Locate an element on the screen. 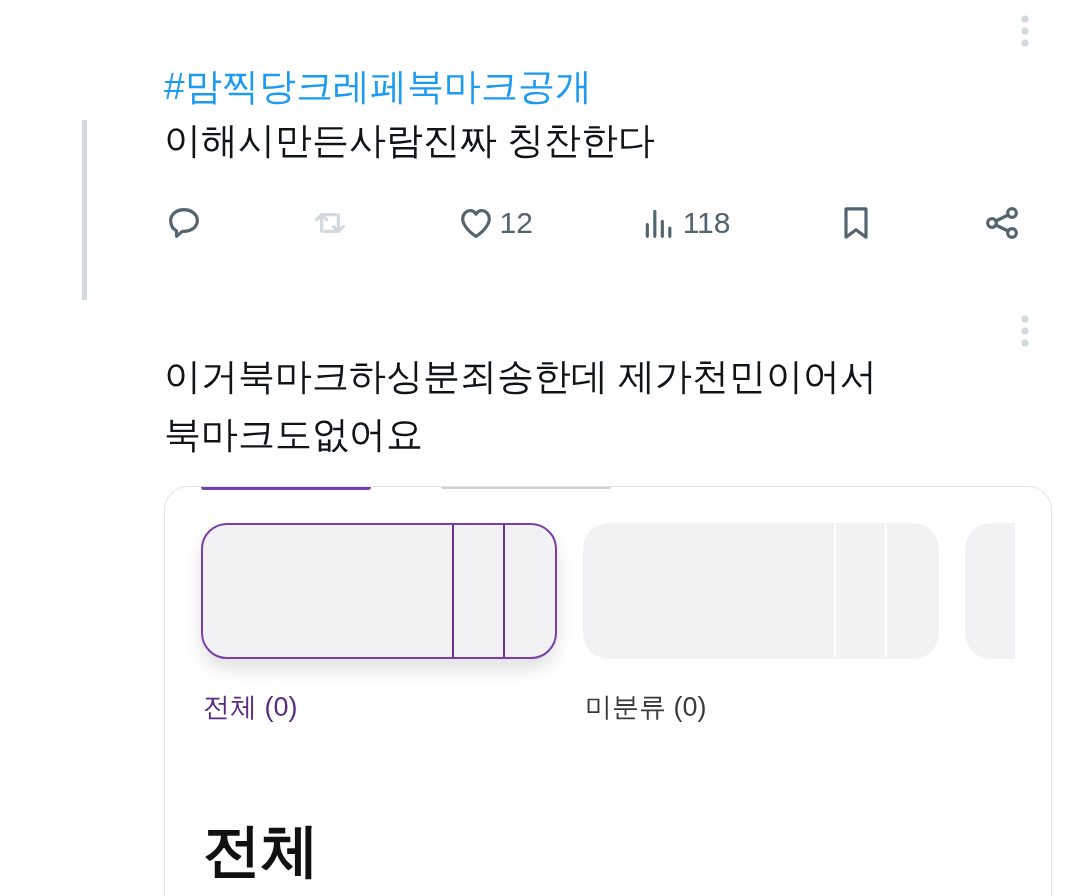 The height and width of the screenshot is (896, 1080). section-heading: 전체 is located at coordinates (261, 849).